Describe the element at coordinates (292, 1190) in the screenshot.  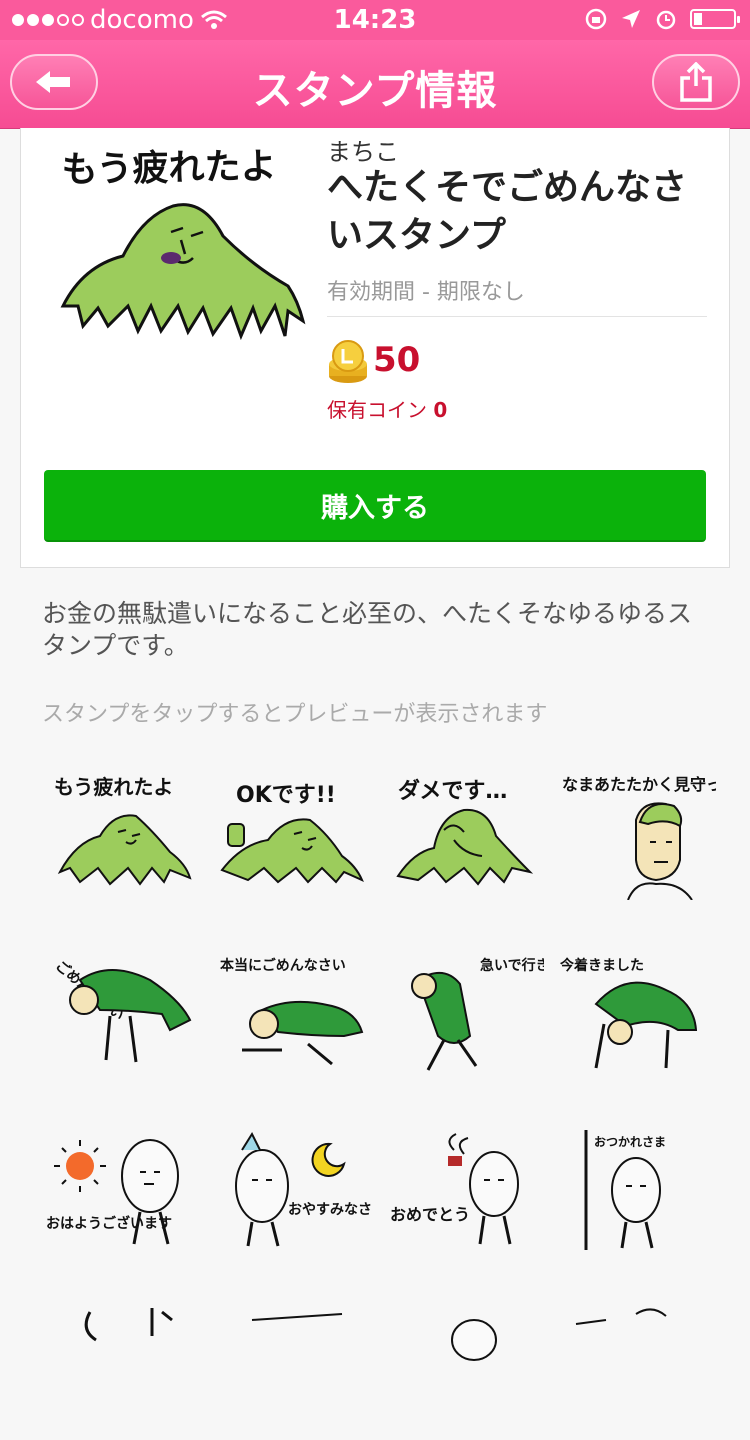
I see `stamp-item: おやすみなさい` at that location.